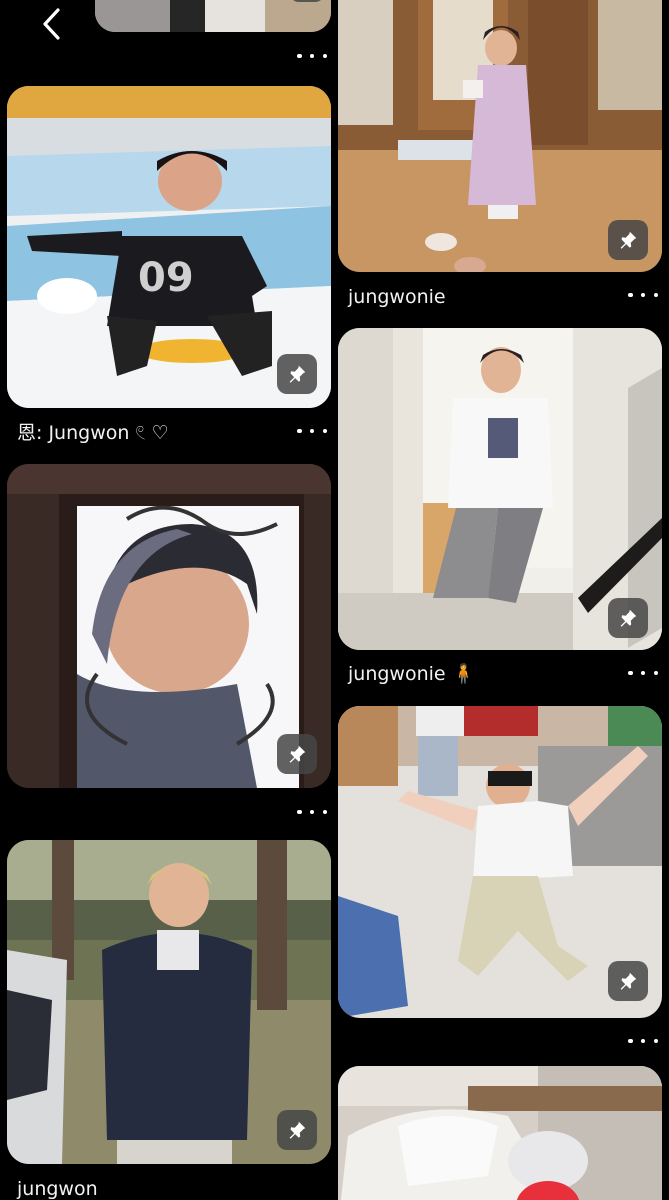 The width and height of the screenshot is (669, 1200). What do you see at coordinates (166, 278) in the screenshot?
I see `svg-text: 09` at bounding box center [166, 278].